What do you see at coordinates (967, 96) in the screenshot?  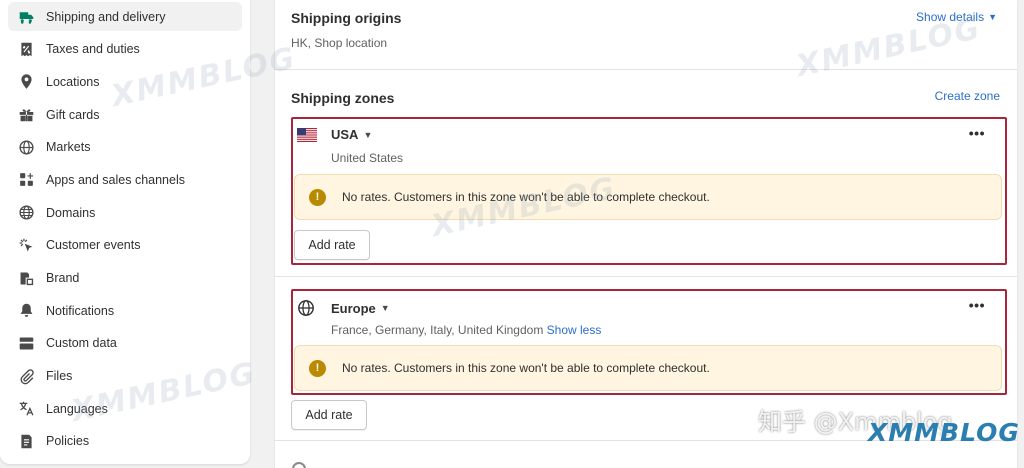 I see `create-zone-link: Create zone` at bounding box center [967, 96].